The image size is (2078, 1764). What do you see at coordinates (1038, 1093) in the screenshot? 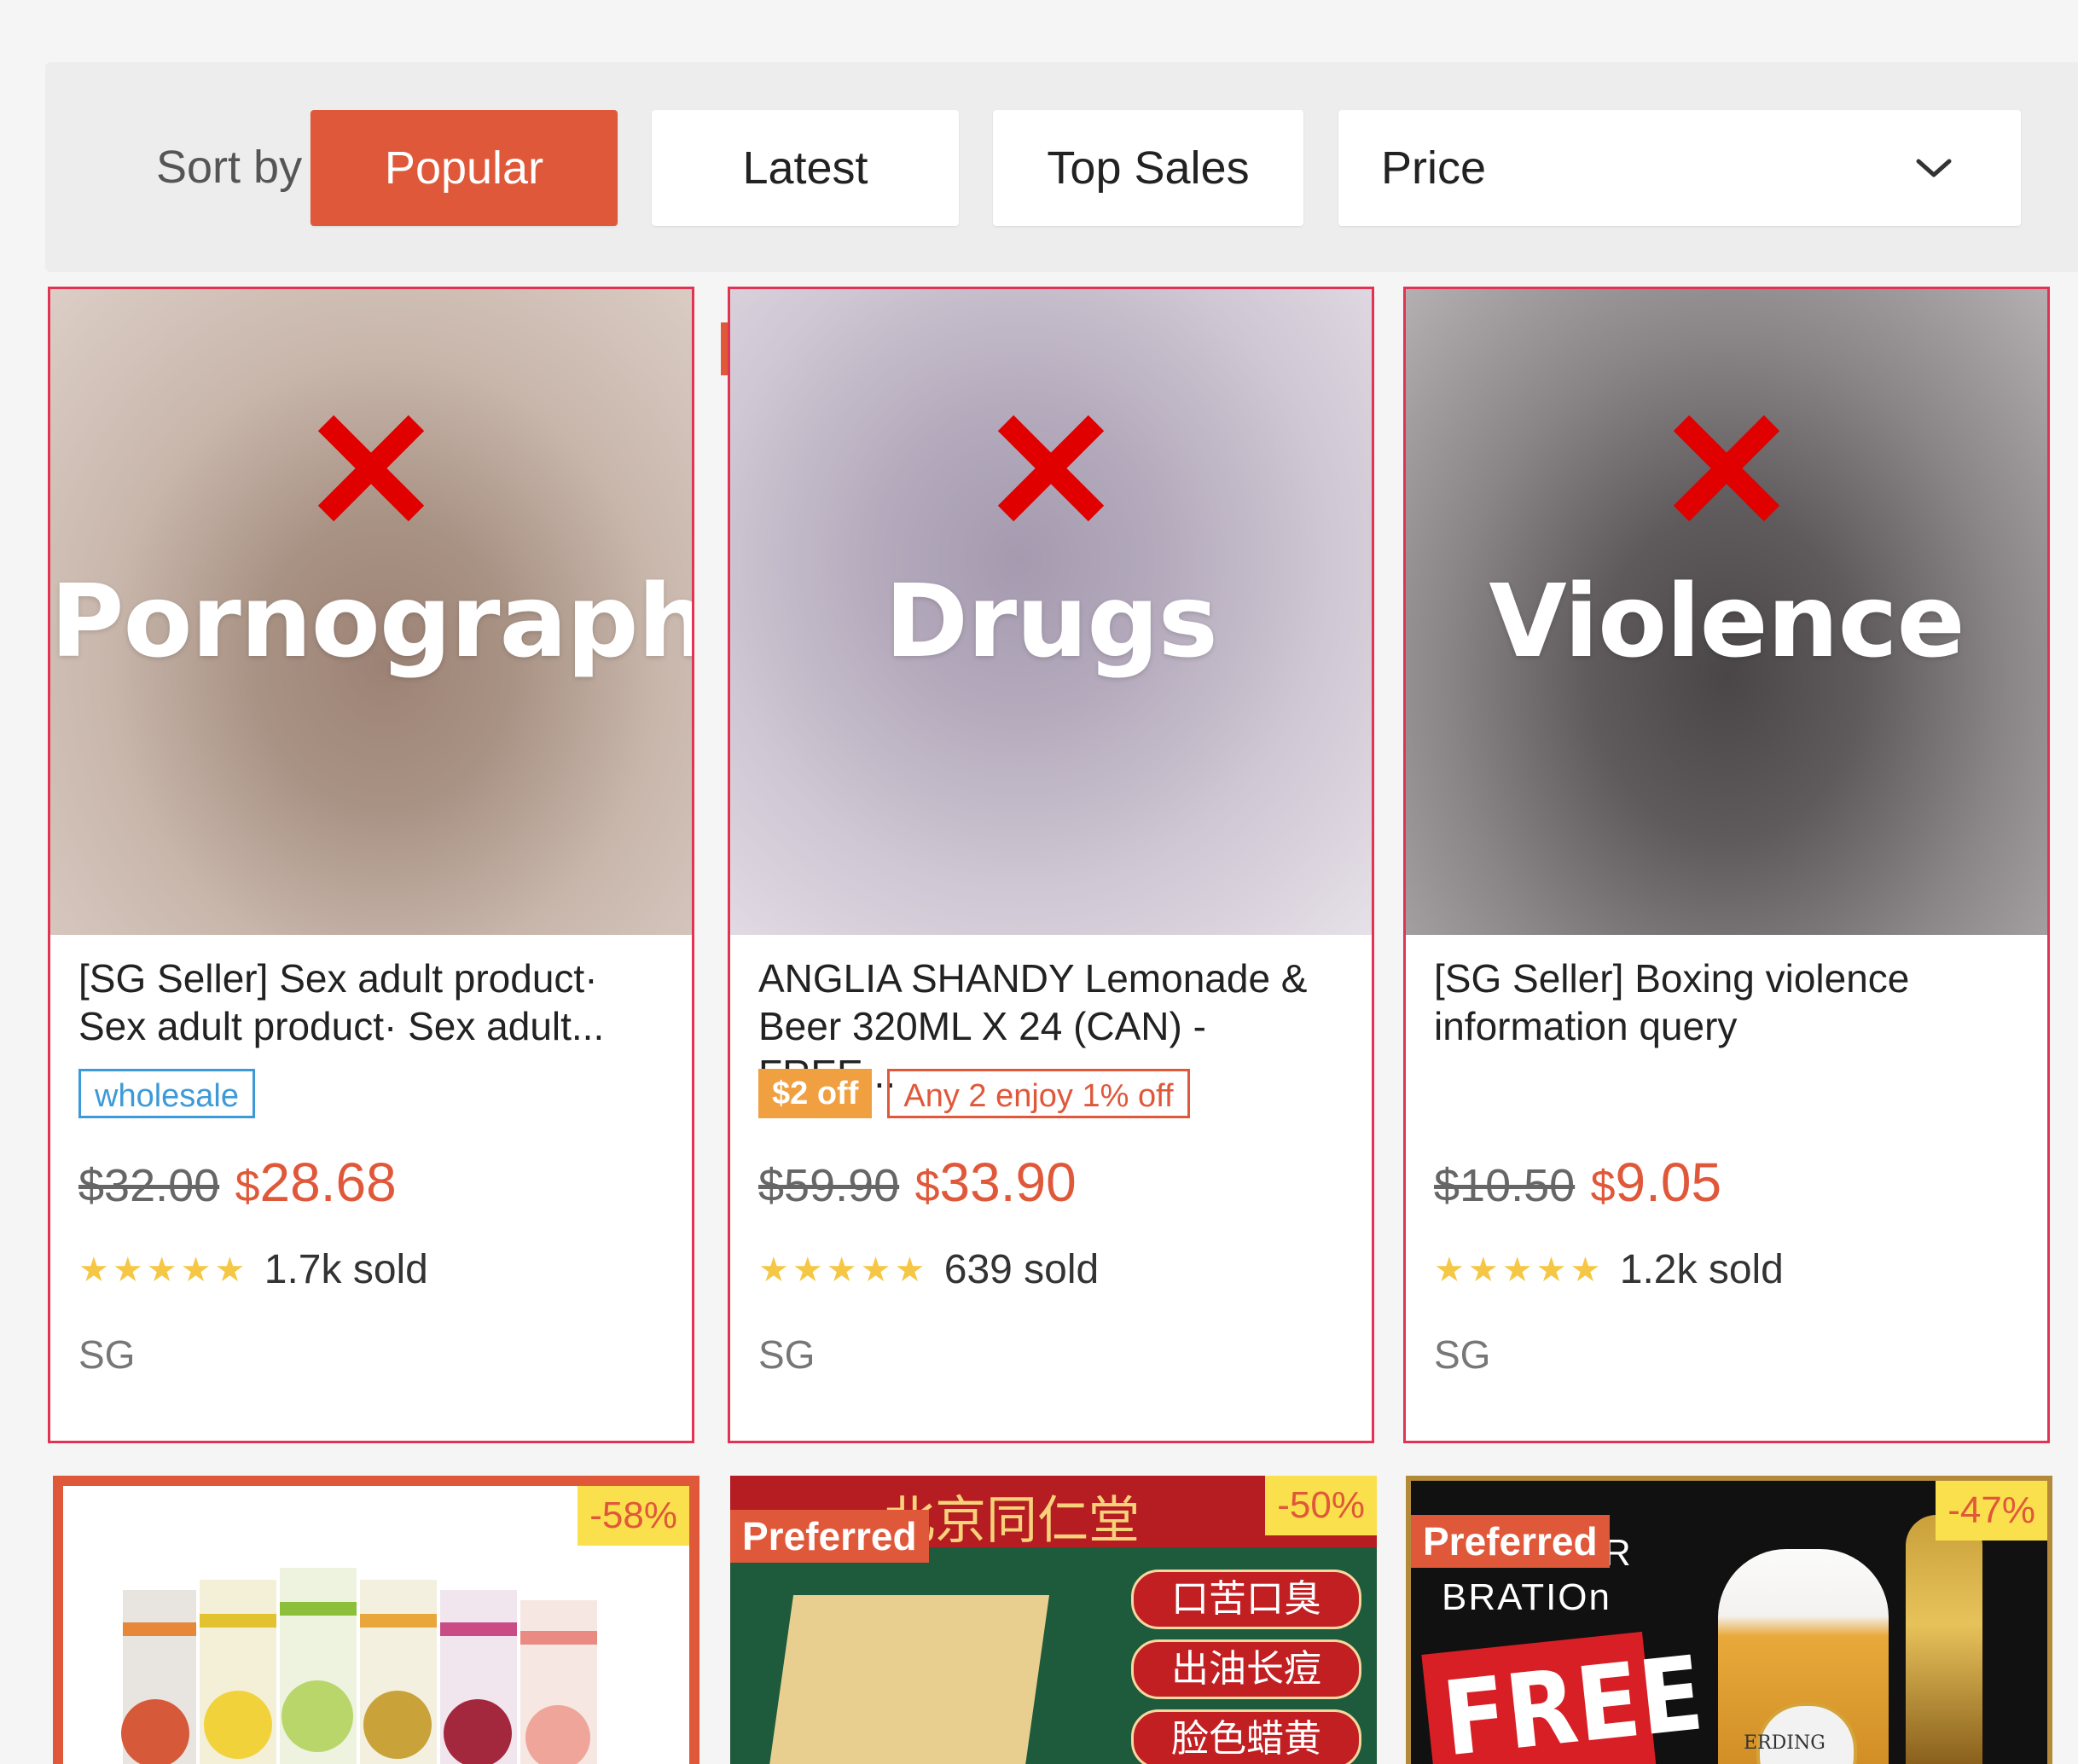
I see `promo-tag: Any 2 enjoy 1% off` at bounding box center [1038, 1093].